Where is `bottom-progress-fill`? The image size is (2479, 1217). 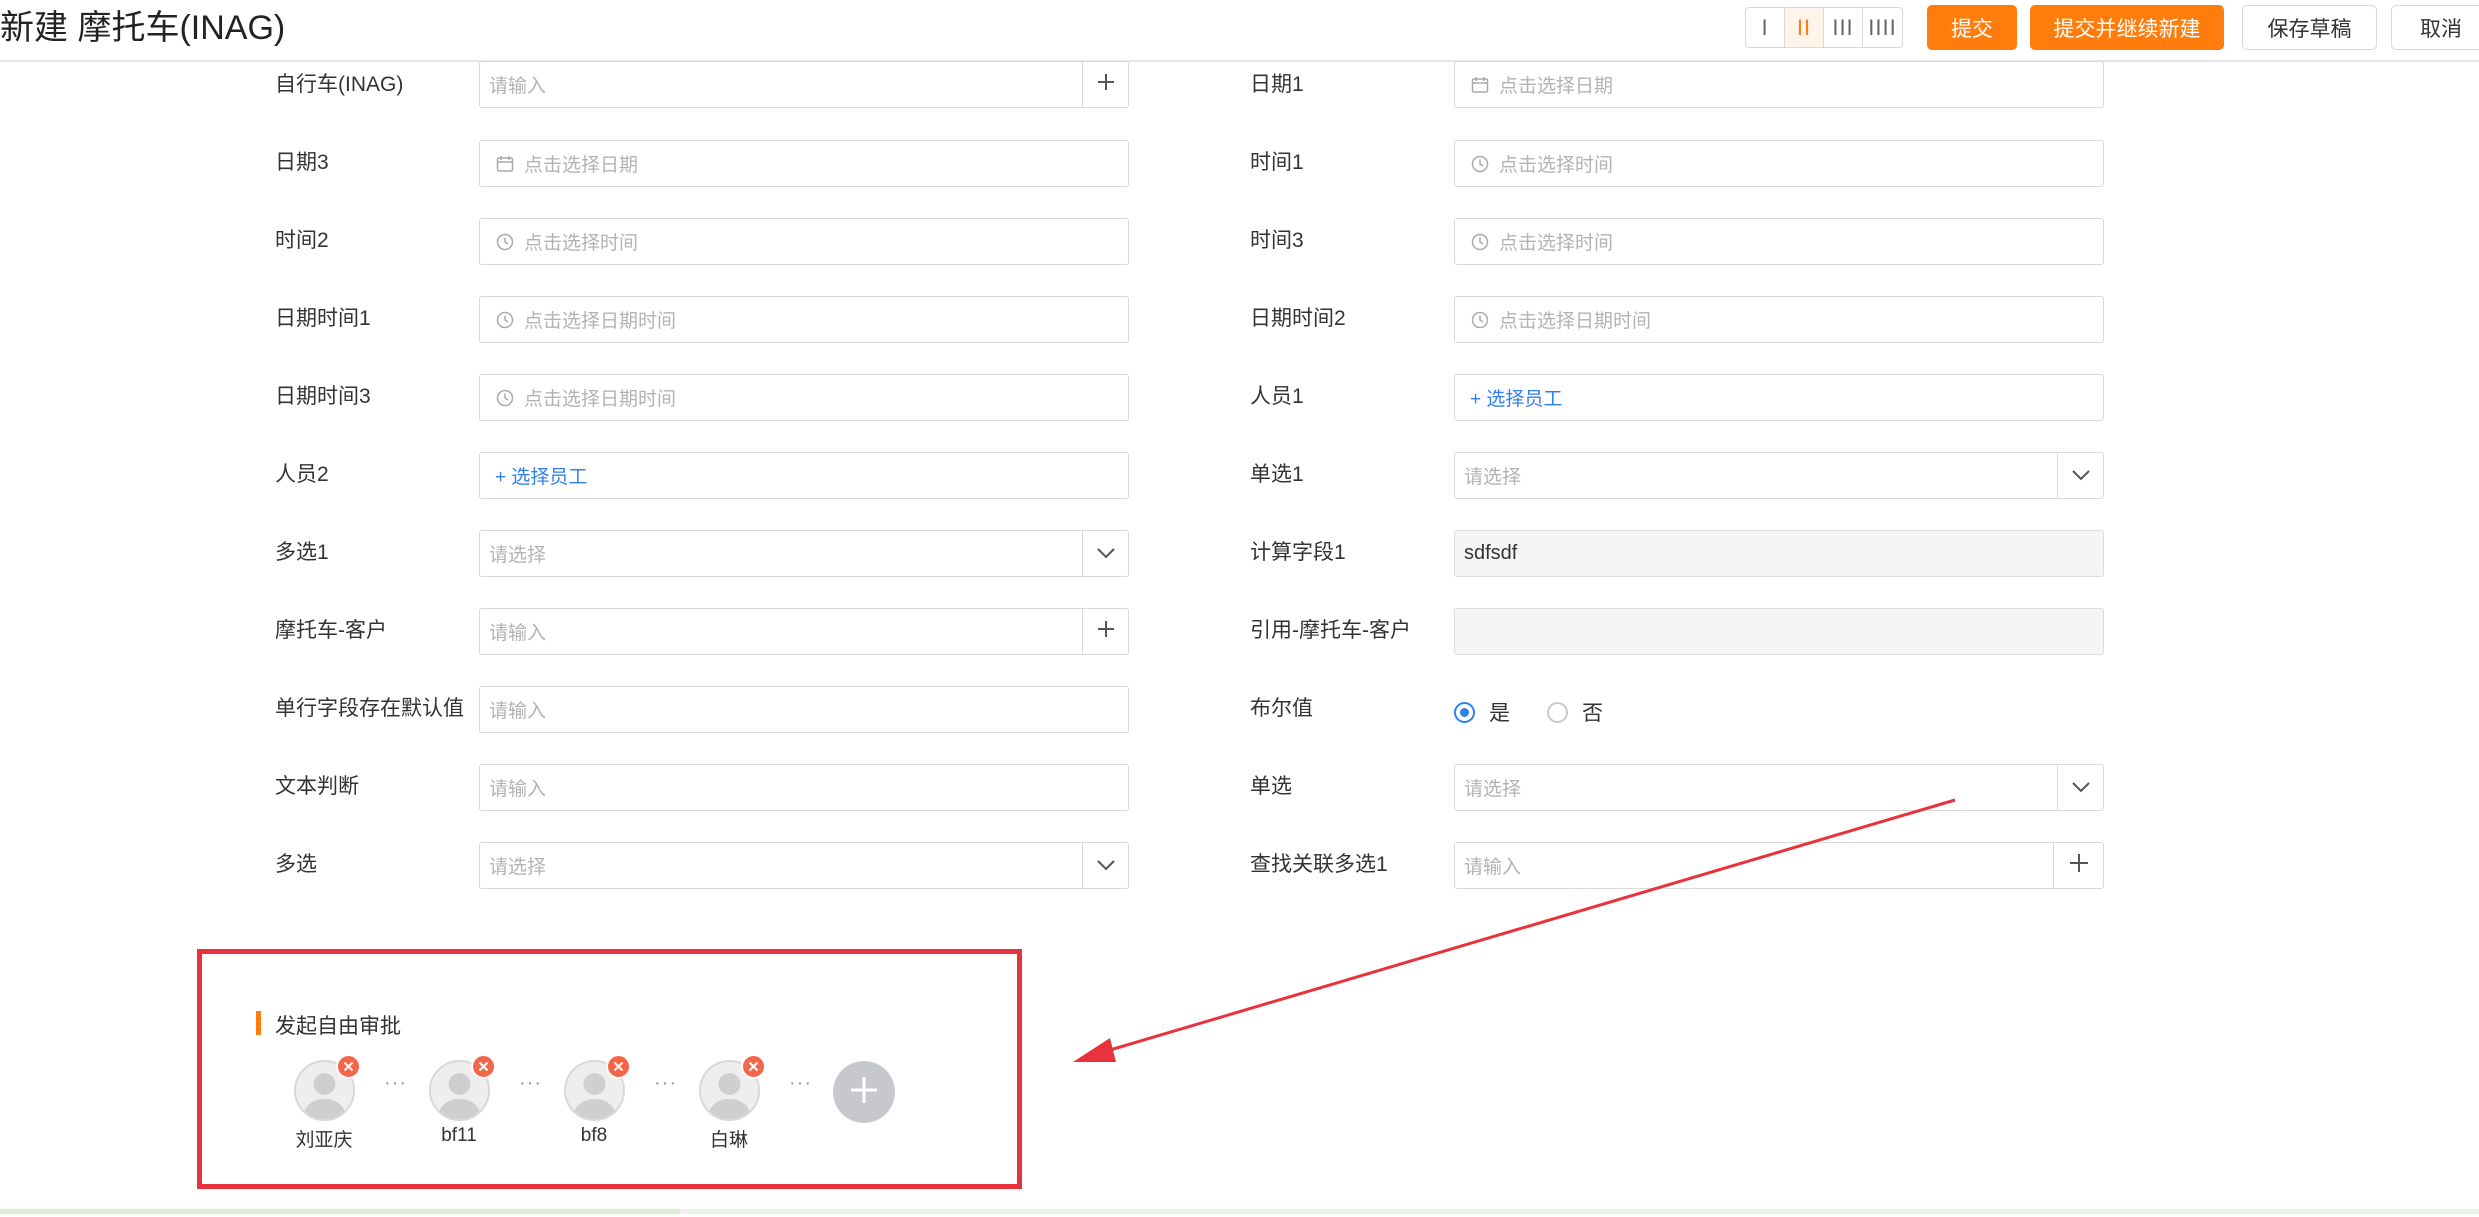
bottom-progress-fill is located at coordinates (340, 1211).